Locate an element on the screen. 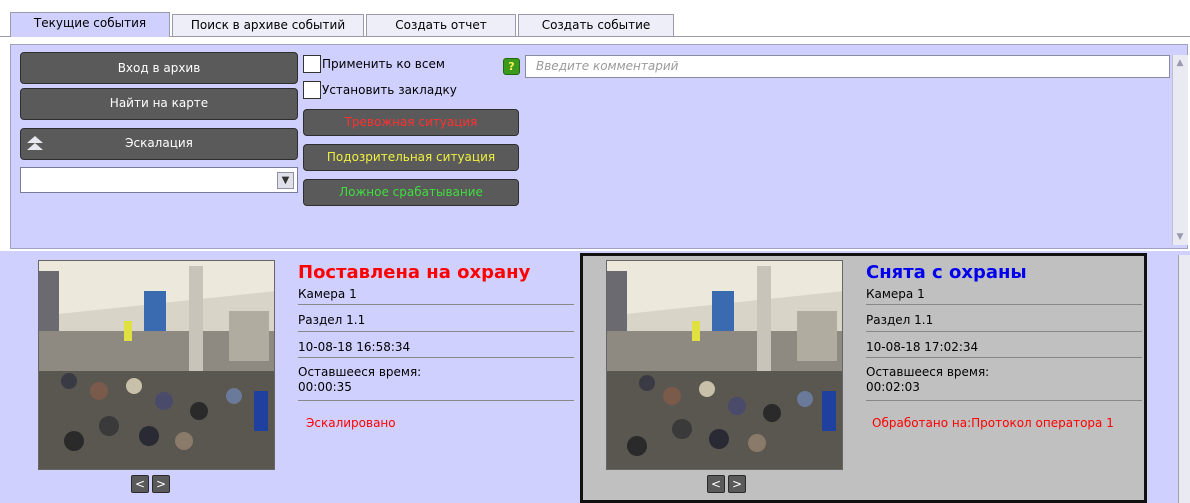  archive-button: Вход в архив is located at coordinates (159, 68).